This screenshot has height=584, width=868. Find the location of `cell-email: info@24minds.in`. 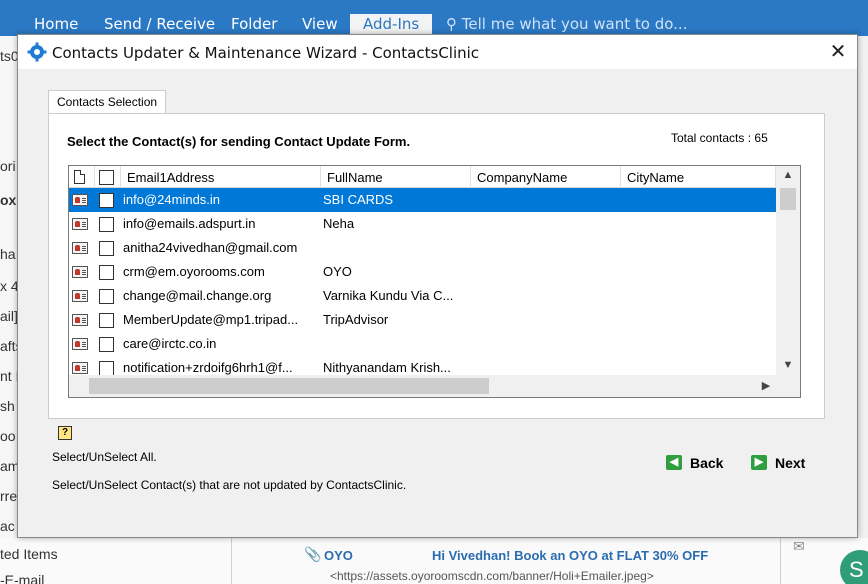

cell-email: info@24minds.in is located at coordinates (172, 199).